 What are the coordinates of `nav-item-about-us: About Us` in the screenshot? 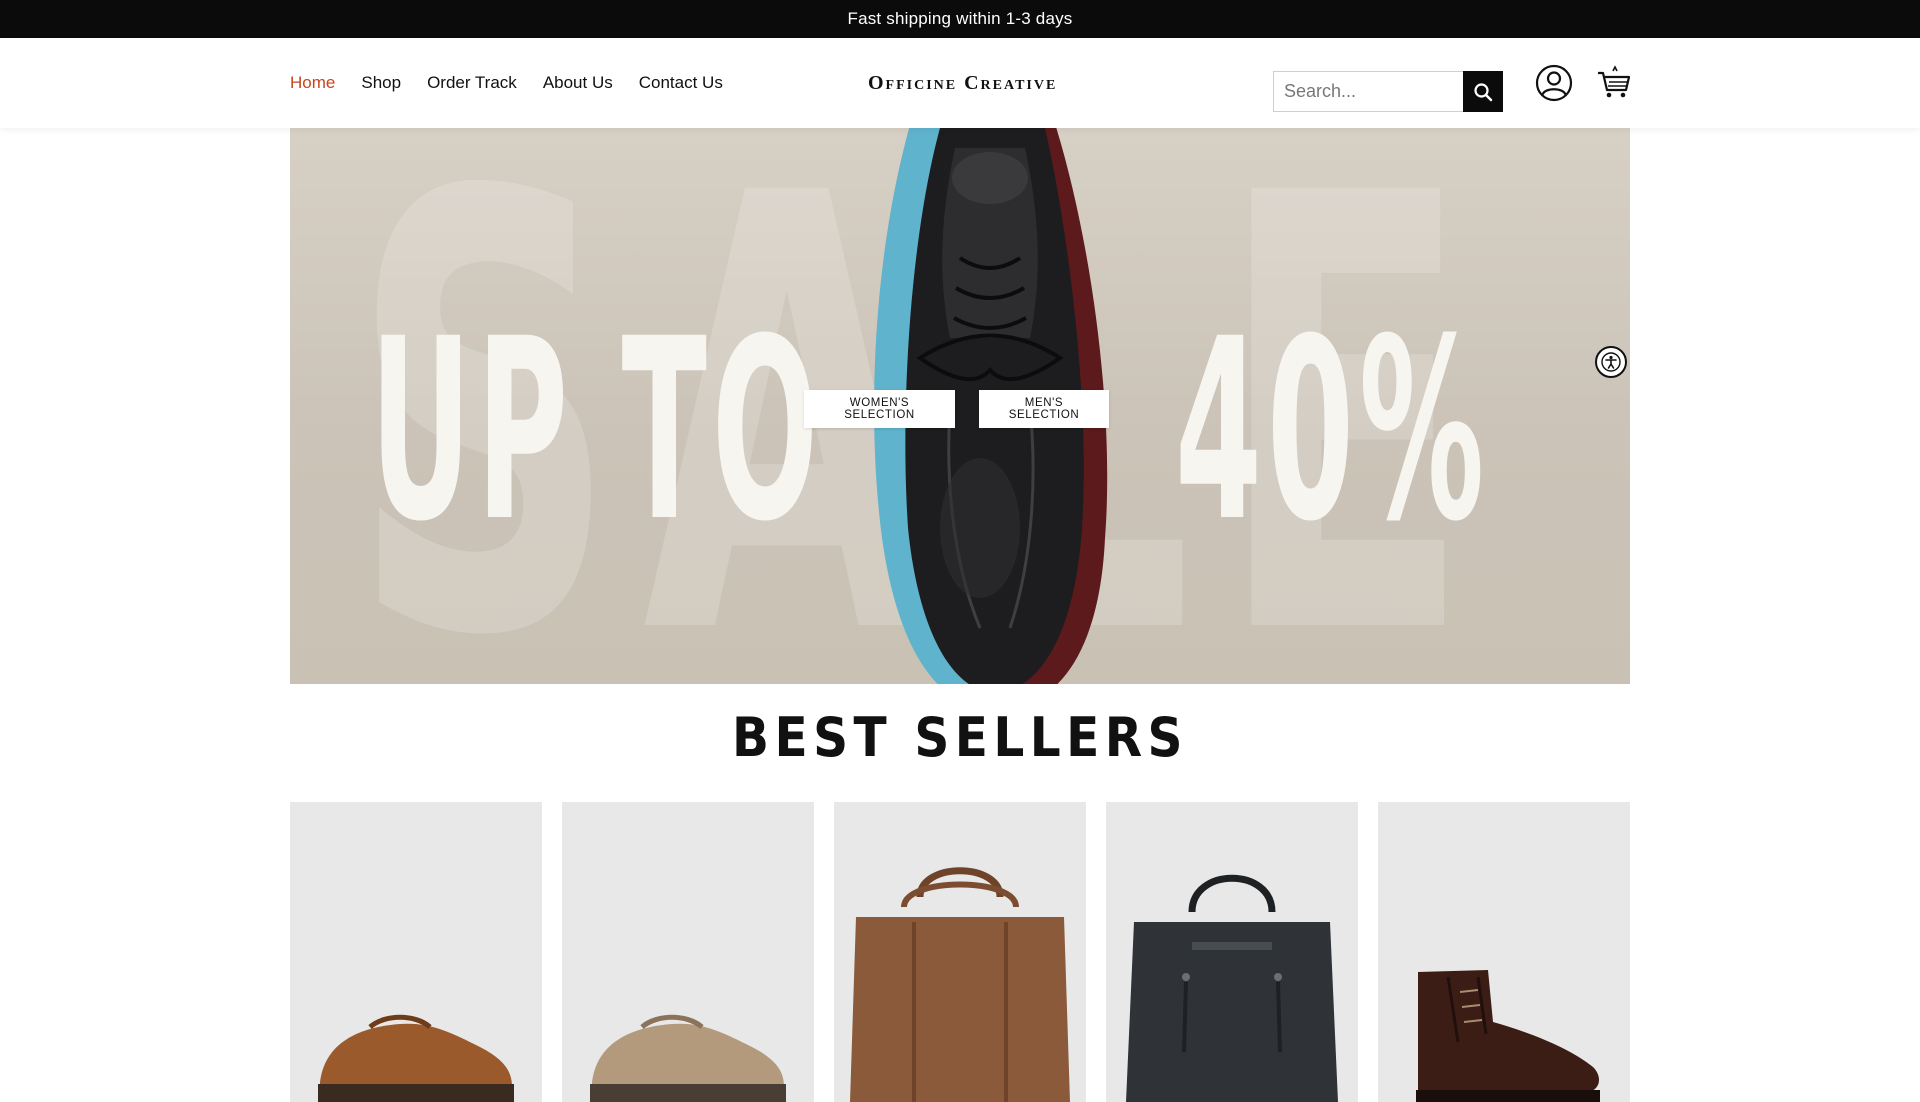 It's located at (578, 83).